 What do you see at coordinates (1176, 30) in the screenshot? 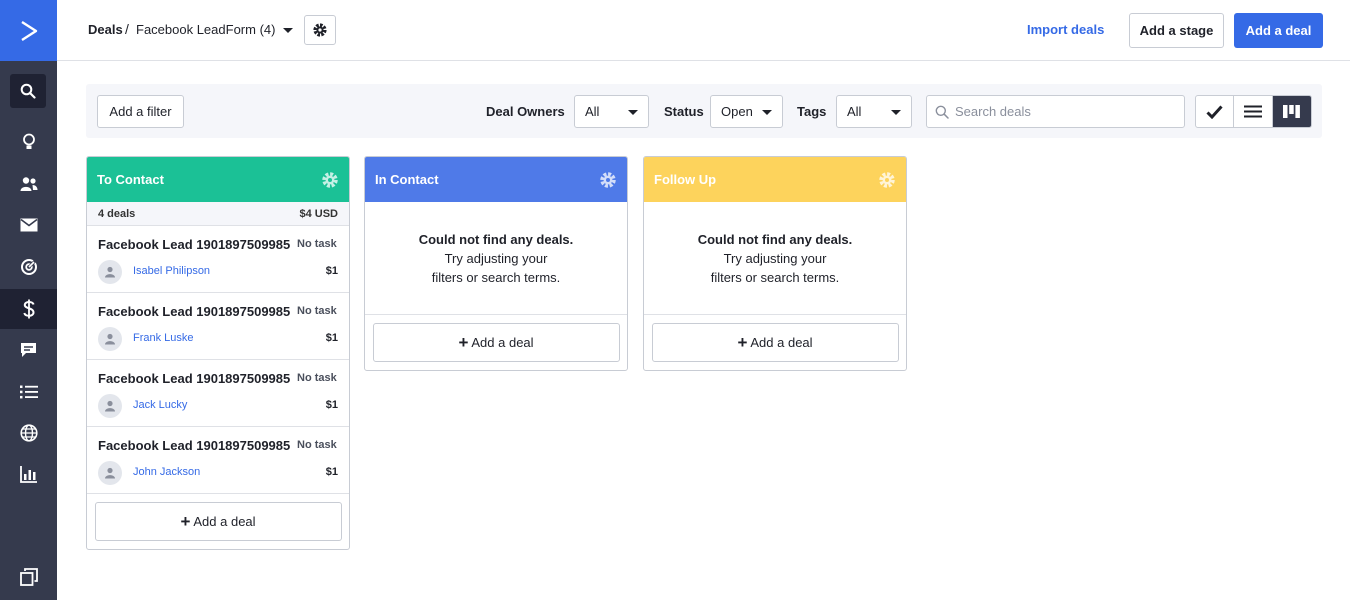
I see `add-stage-button: Add a stage` at bounding box center [1176, 30].